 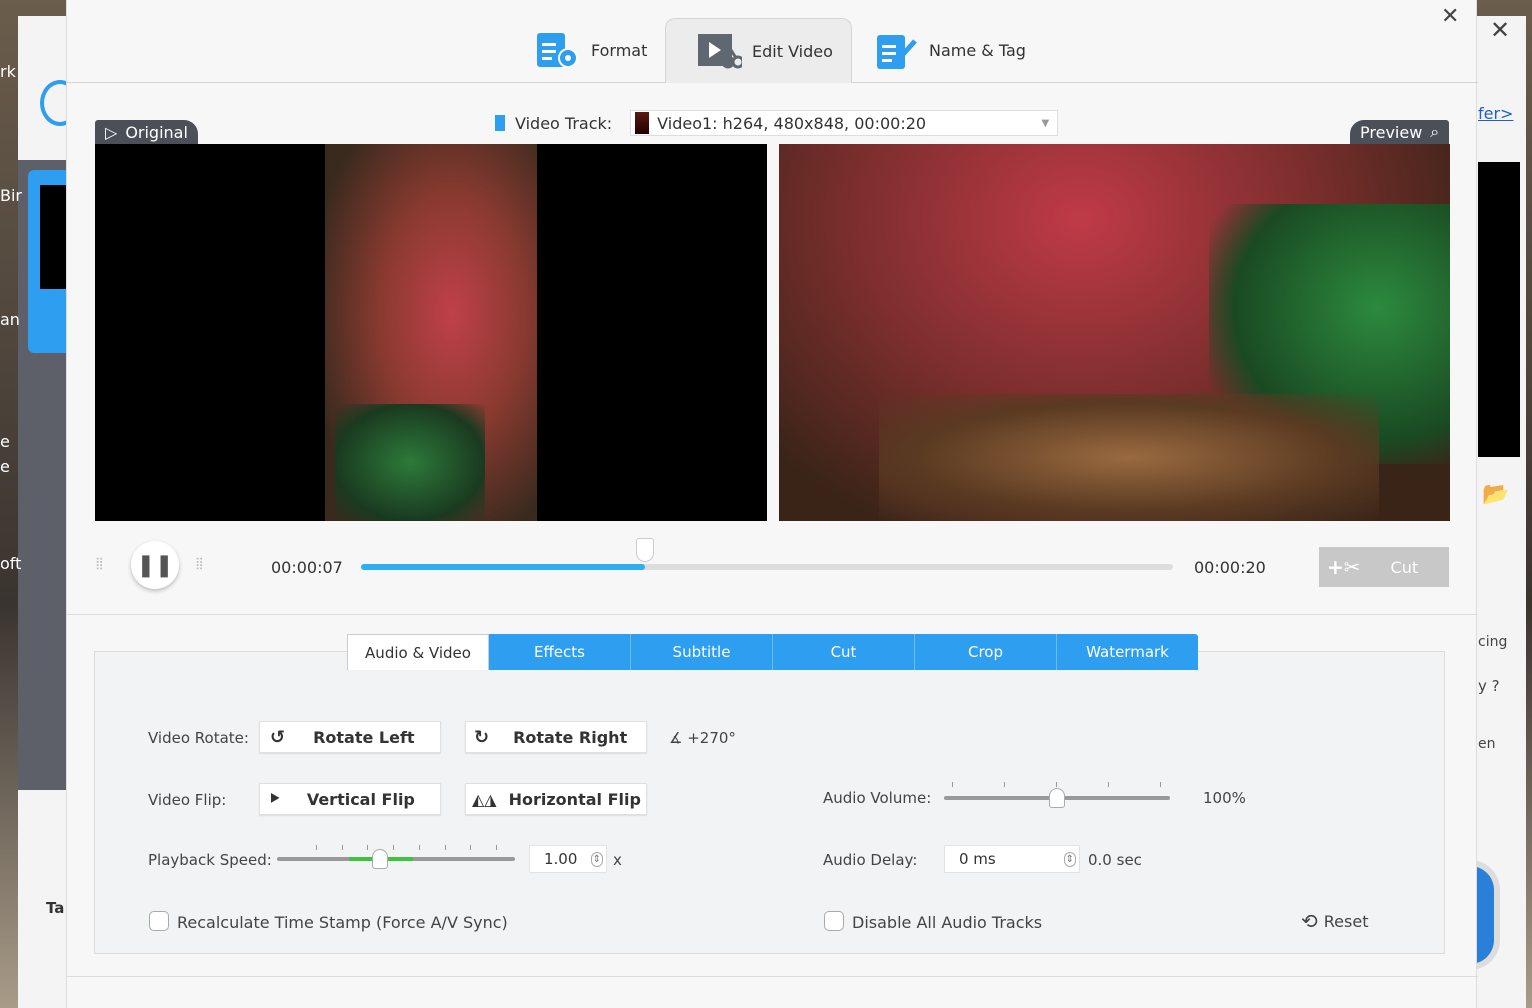 I want to click on cut-button: +✂ Cut, so click(x=1384, y=567).